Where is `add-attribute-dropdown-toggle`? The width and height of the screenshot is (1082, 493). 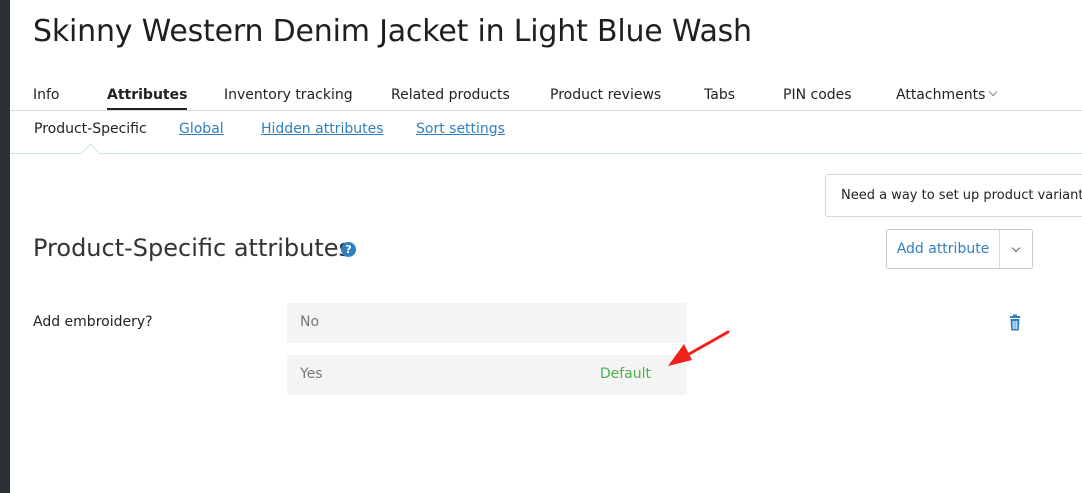 add-attribute-dropdown-toggle is located at coordinates (1016, 249).